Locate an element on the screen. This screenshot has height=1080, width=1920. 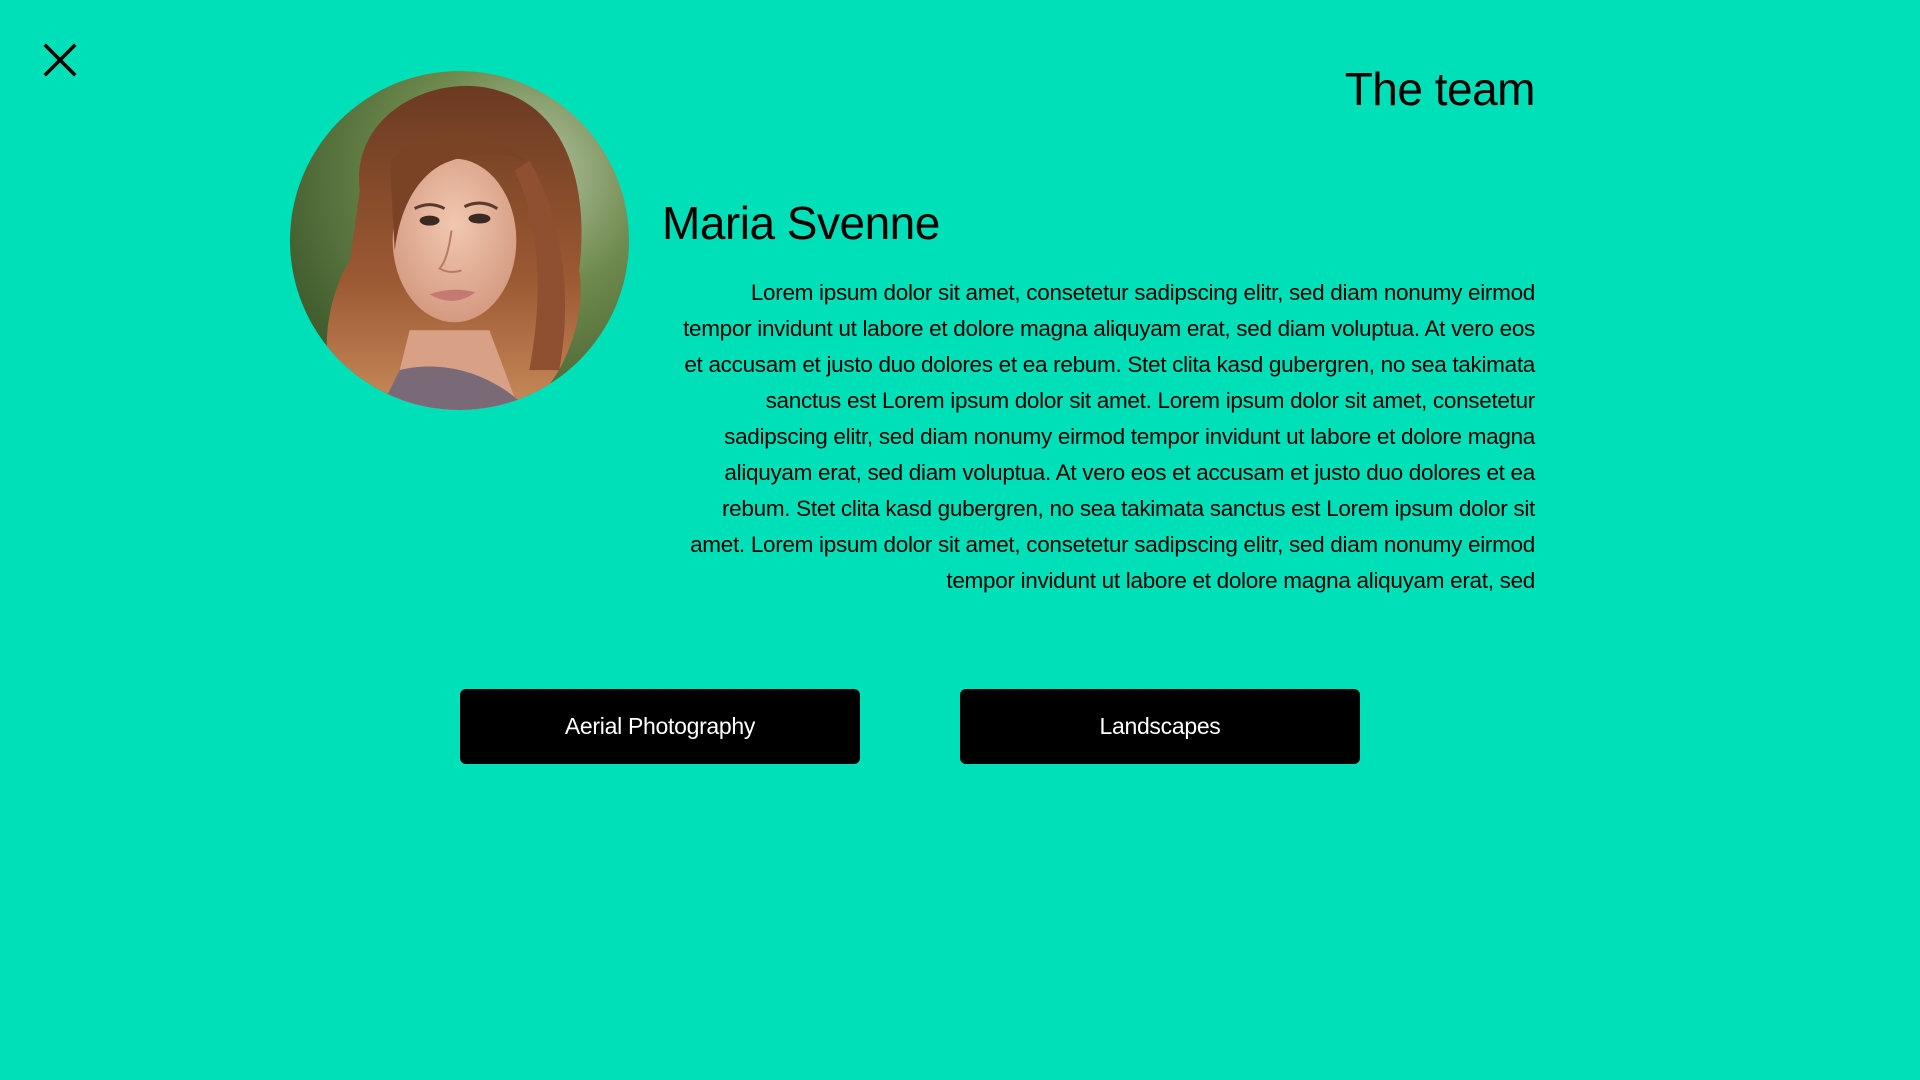
page-title: The team is located at coordinates (1440, 89).